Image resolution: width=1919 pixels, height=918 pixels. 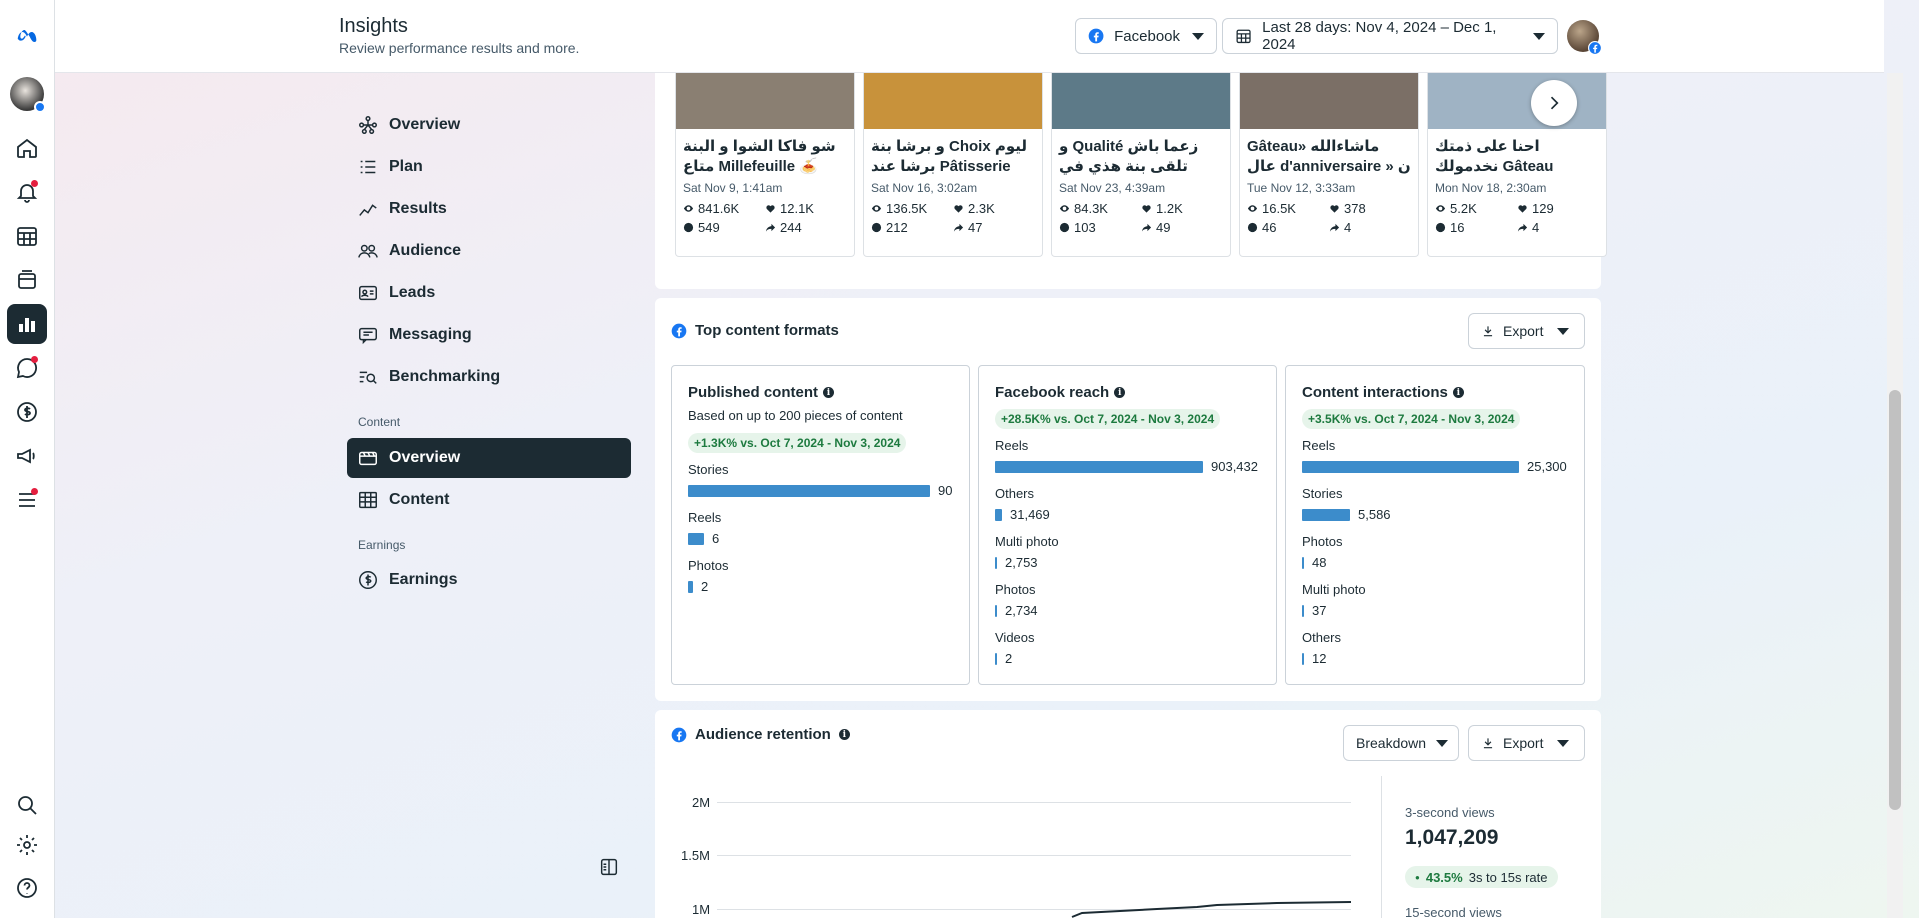 What do you see at coordinates (489, 167) in the screenshot?
I see `sidebar-item-plan: Plan` at bounding box center [489, 167].